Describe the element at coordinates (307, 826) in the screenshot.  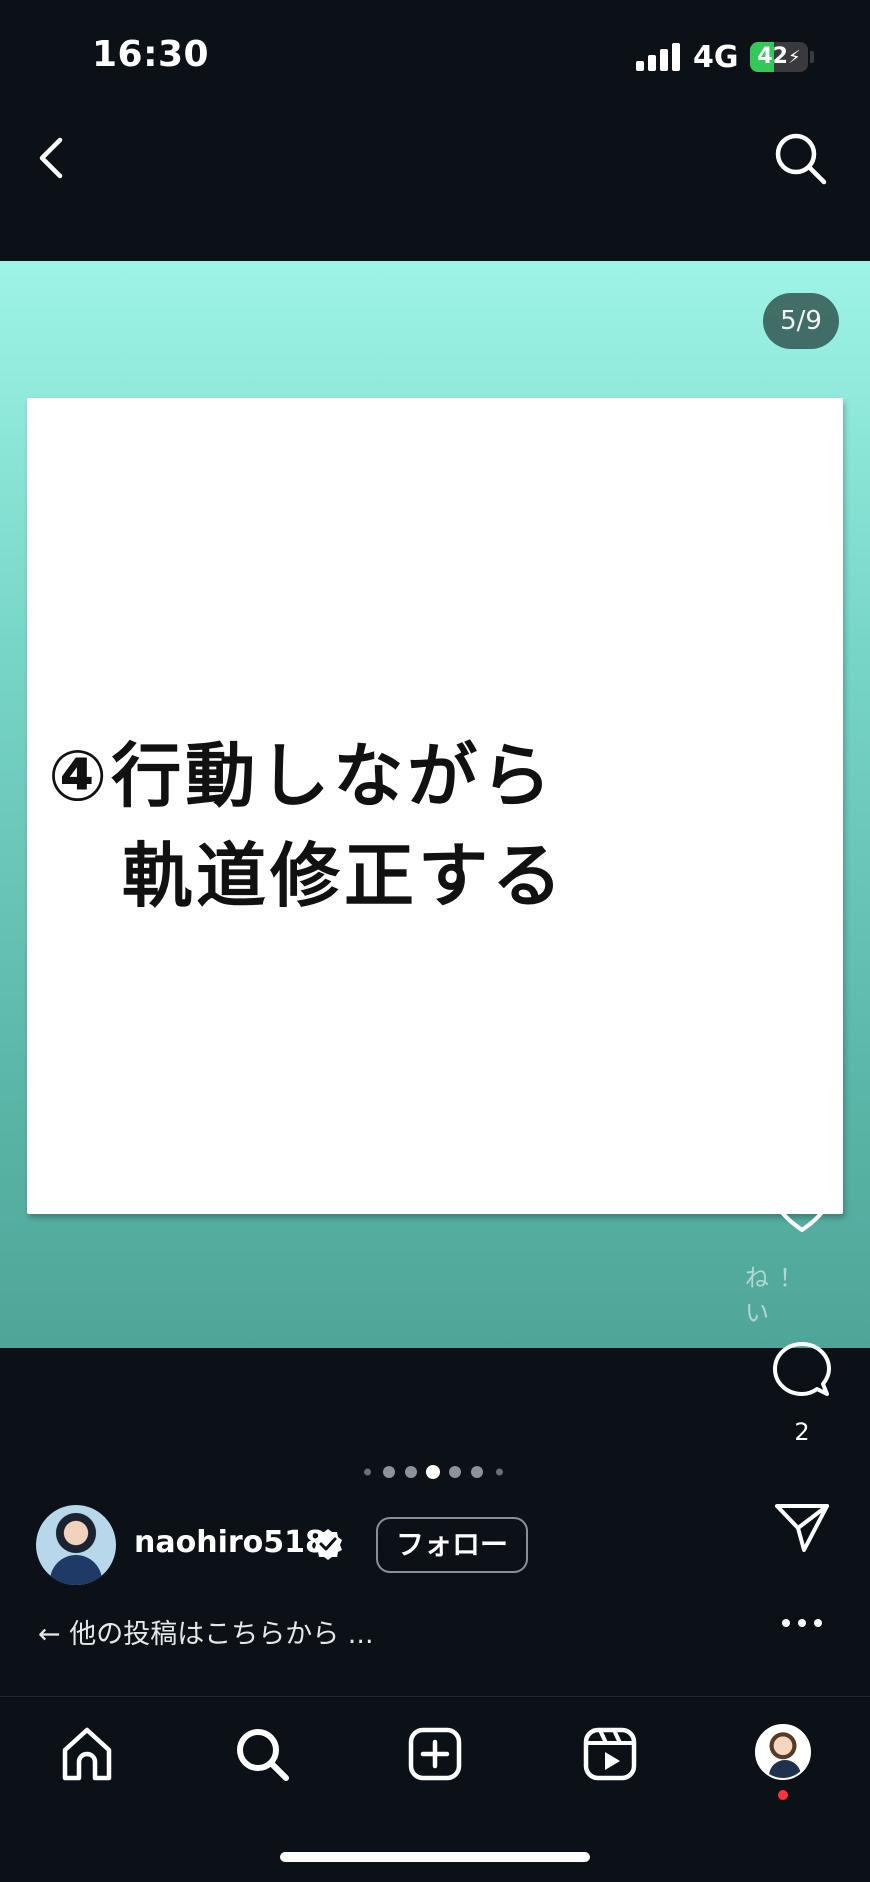
I see `slide-text: ④行動しながら 軌道修正する` at that location.